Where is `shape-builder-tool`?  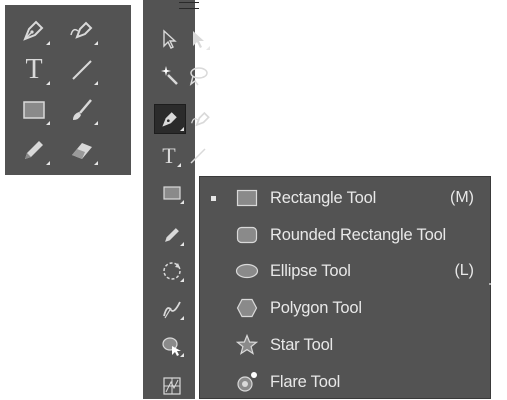 shape-builder-tool is located at coordinates (172, 346).